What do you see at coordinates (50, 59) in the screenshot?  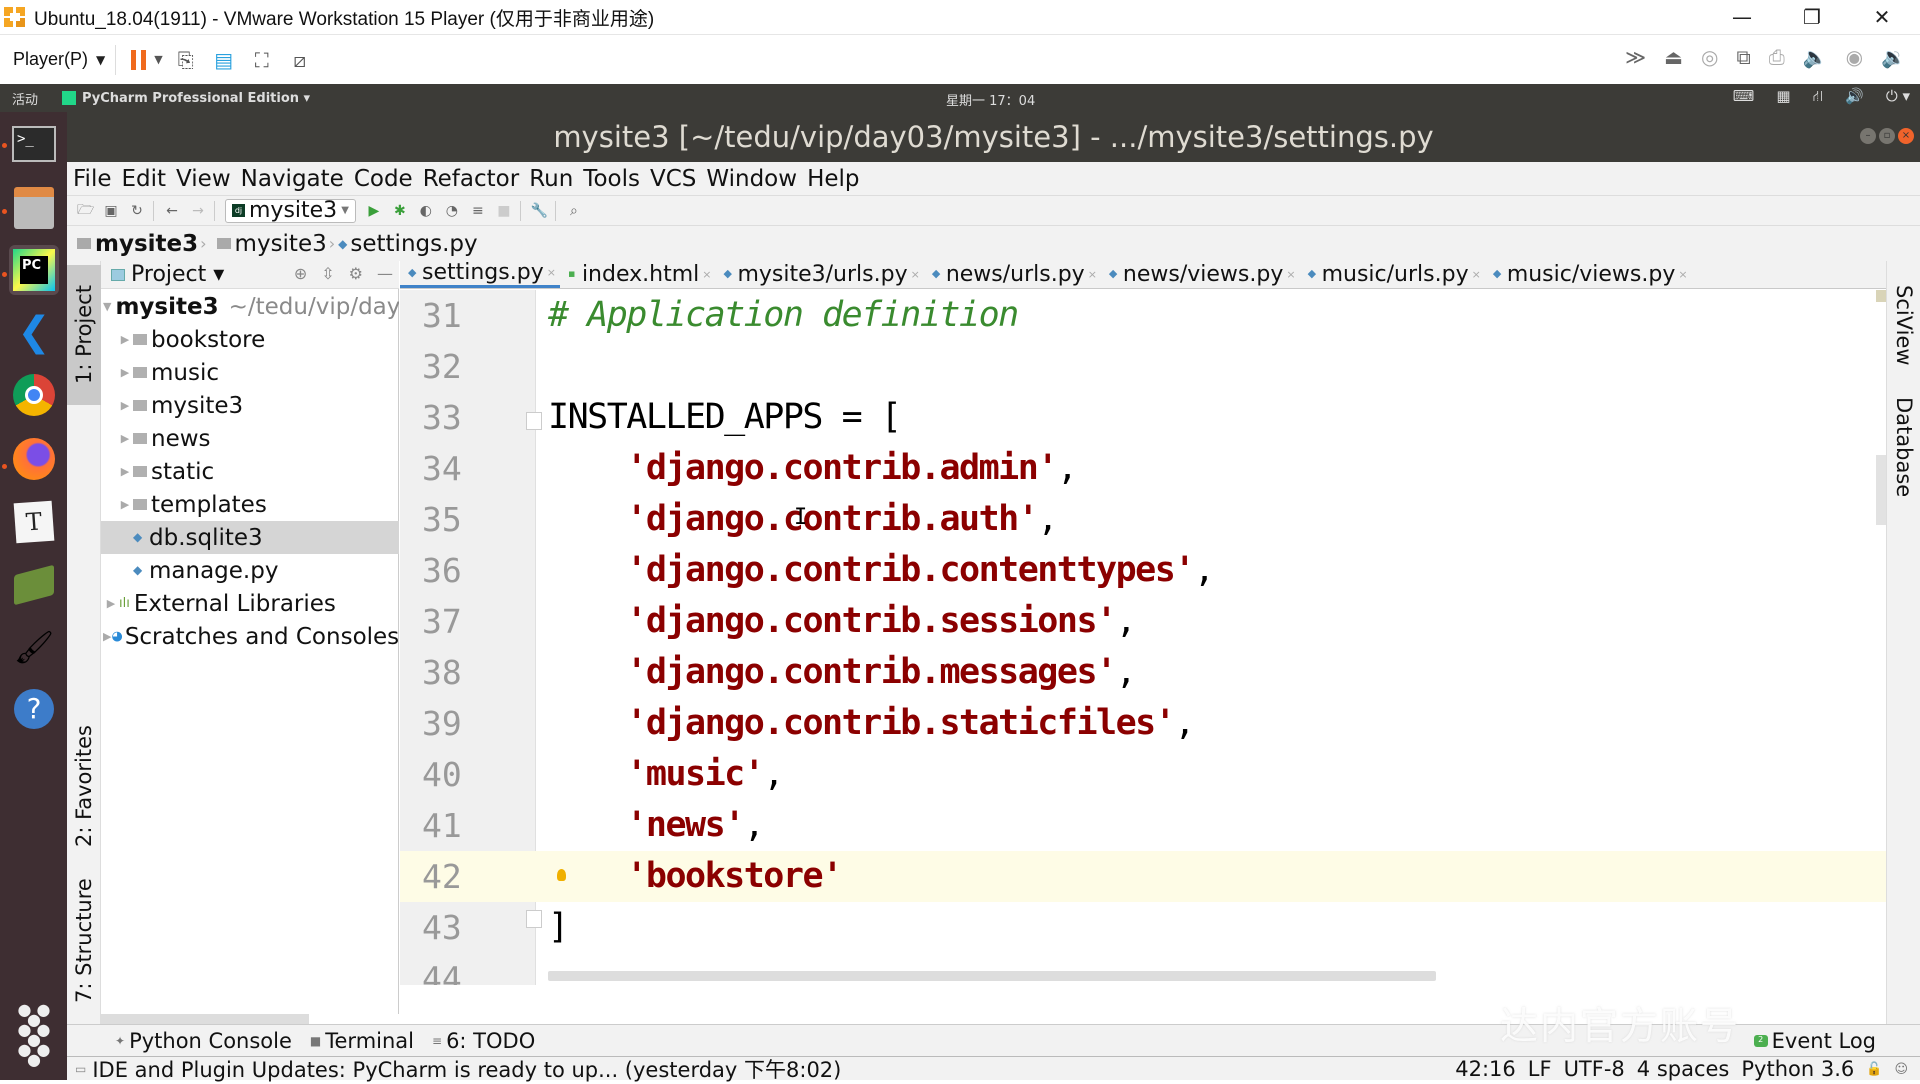 I see `player-menu: Player(P)` at bounding box center [50, 59].